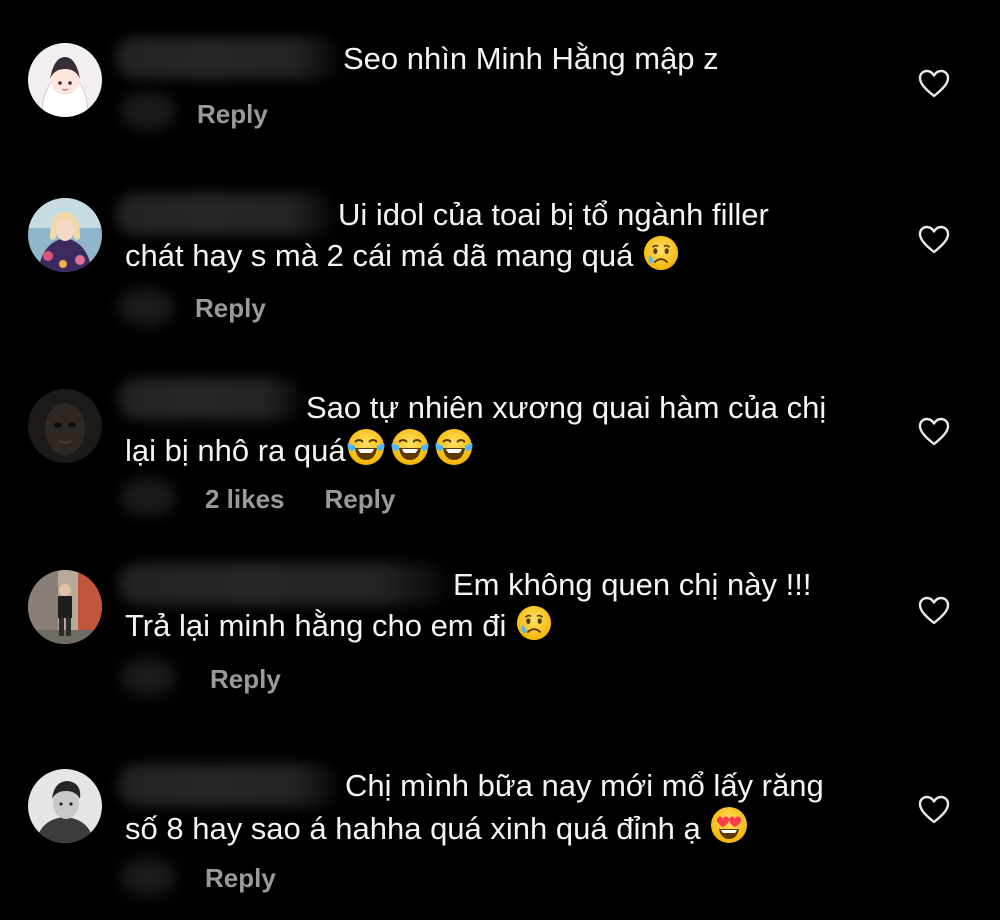  What do you see at coordinates (235, 450) in the screenshot?
I see `comment-line-2: lại bị nhô ra quá` at bounding box center [235, 450].